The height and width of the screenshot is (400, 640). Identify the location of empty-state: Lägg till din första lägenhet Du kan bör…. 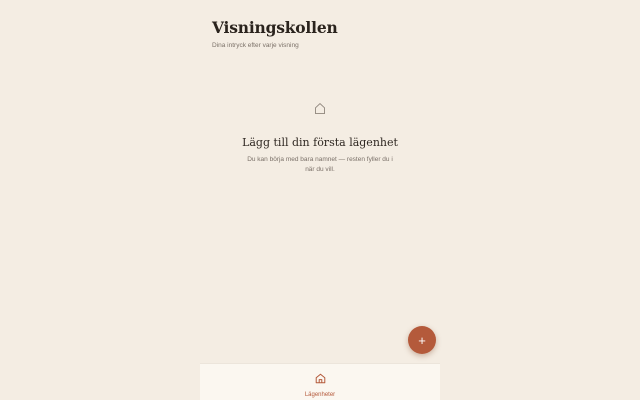
(320, 138).